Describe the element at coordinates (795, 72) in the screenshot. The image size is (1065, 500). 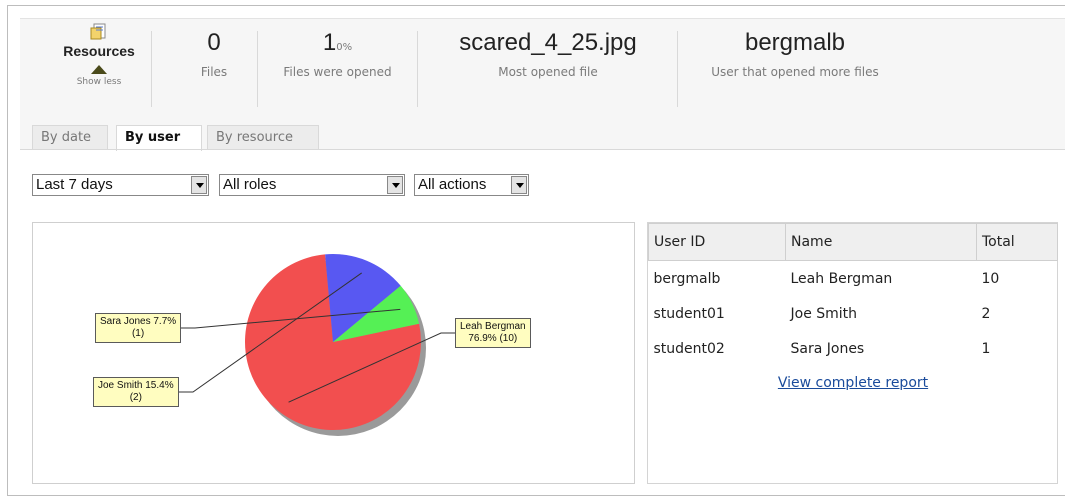
I see `top-user-label: User that opened more files` at that location.